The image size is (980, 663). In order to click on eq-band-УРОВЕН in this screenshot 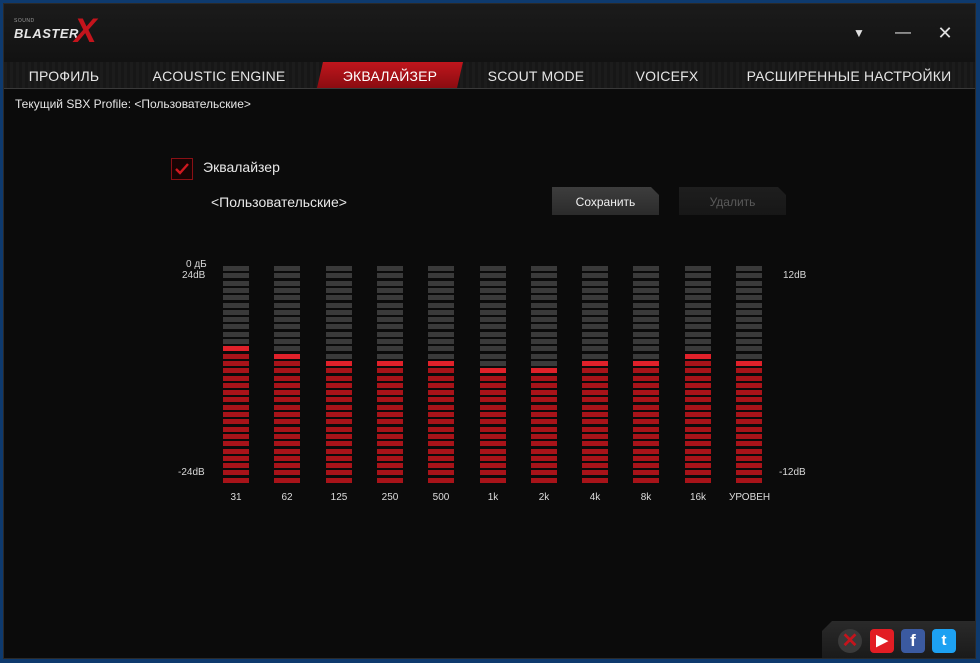, I will do `click(749, 376)`.